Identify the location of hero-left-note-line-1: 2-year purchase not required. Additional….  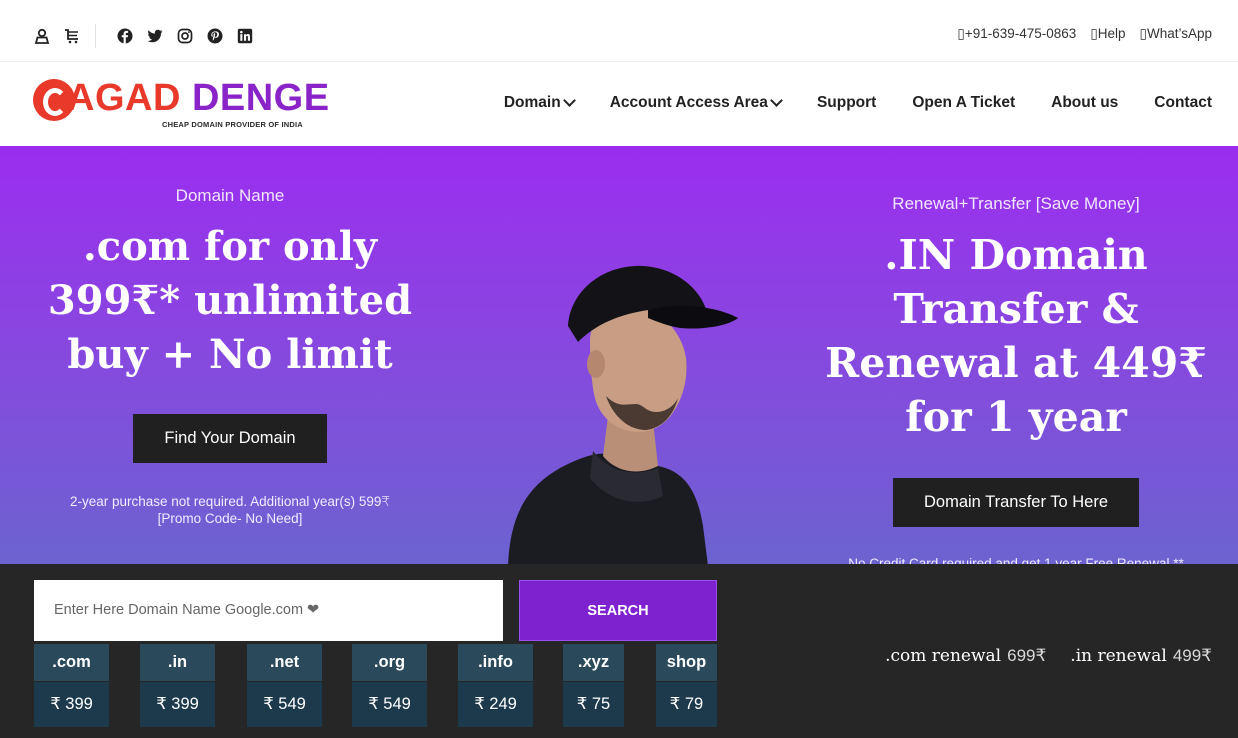
(230, 501).